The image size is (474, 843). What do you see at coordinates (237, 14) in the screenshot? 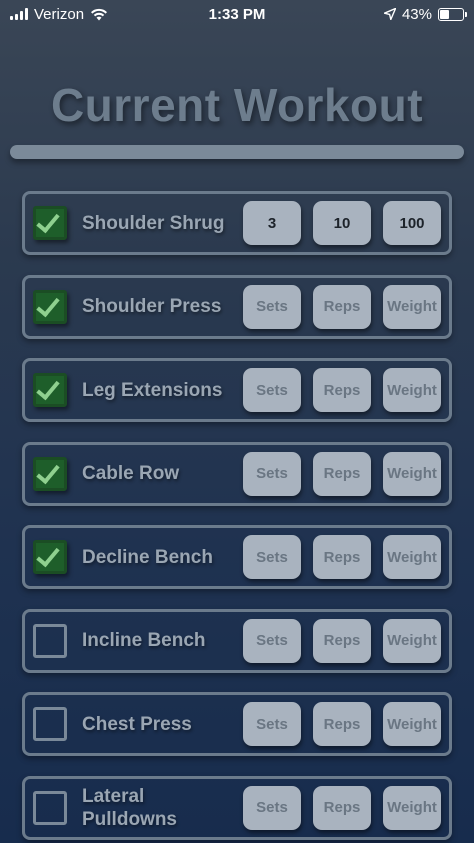
I see `status-bar: Verizon 1:33 PM 43%` at bounding box center [237, 14].